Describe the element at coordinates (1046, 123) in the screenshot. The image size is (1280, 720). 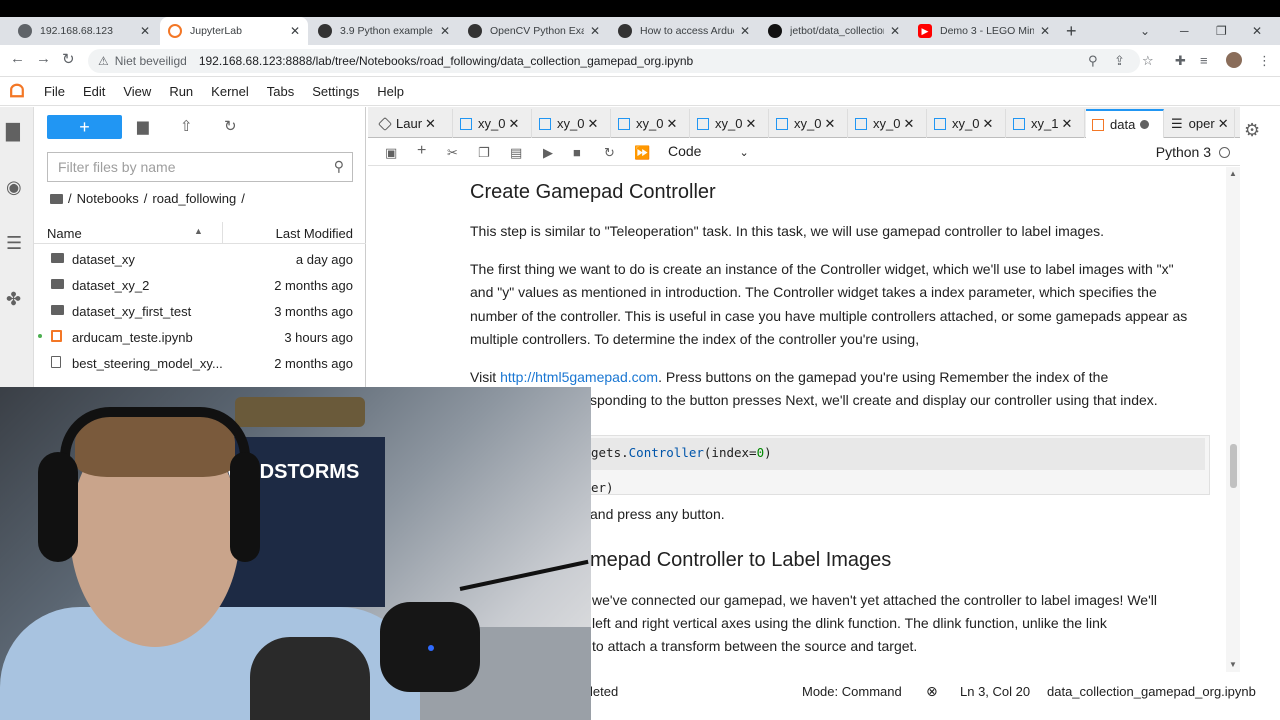
I see `tab-image: xy_1 ✕` at that location.